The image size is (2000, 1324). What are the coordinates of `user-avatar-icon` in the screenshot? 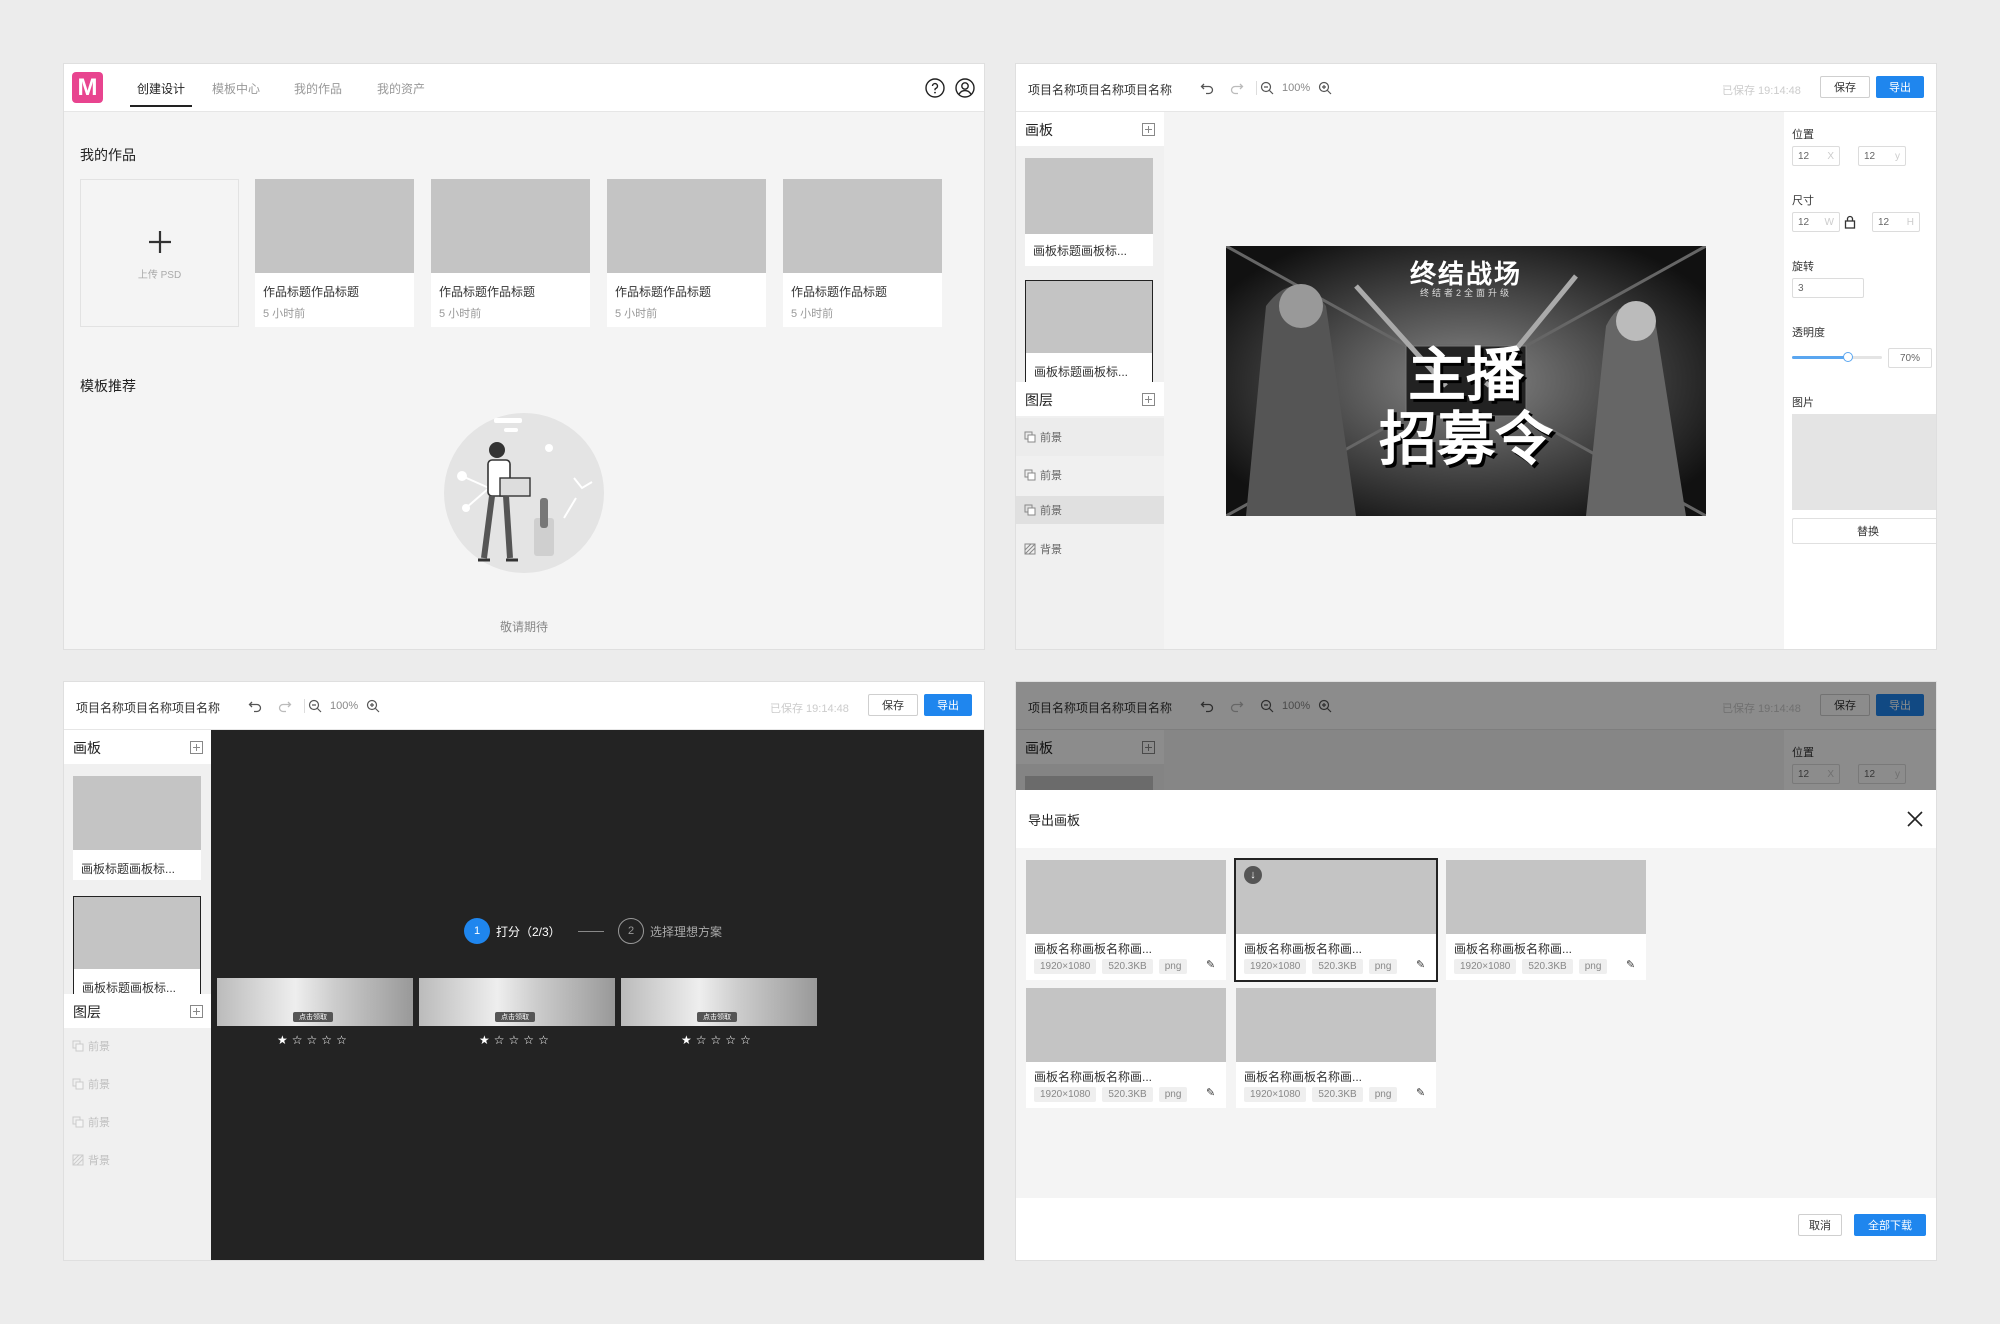 It's located at (965, 88).